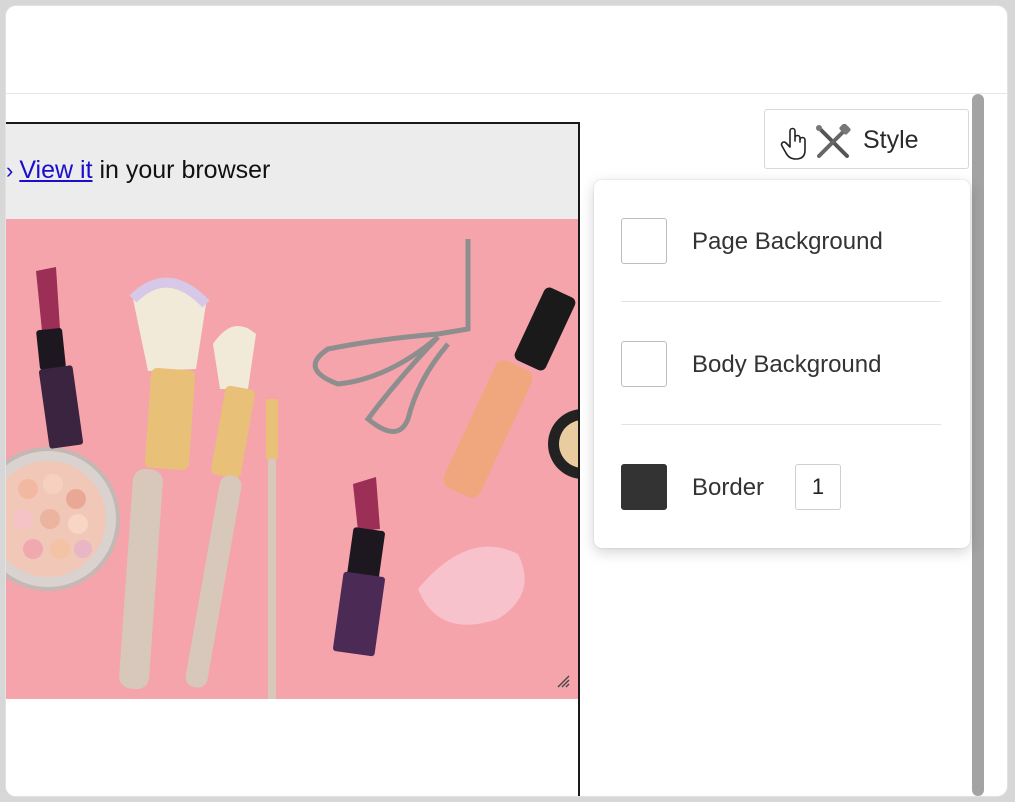  What do you see at coordinates (818, 487) in the screenshot?
I see `border-width-input: 1` at bounding box center [818, 487].